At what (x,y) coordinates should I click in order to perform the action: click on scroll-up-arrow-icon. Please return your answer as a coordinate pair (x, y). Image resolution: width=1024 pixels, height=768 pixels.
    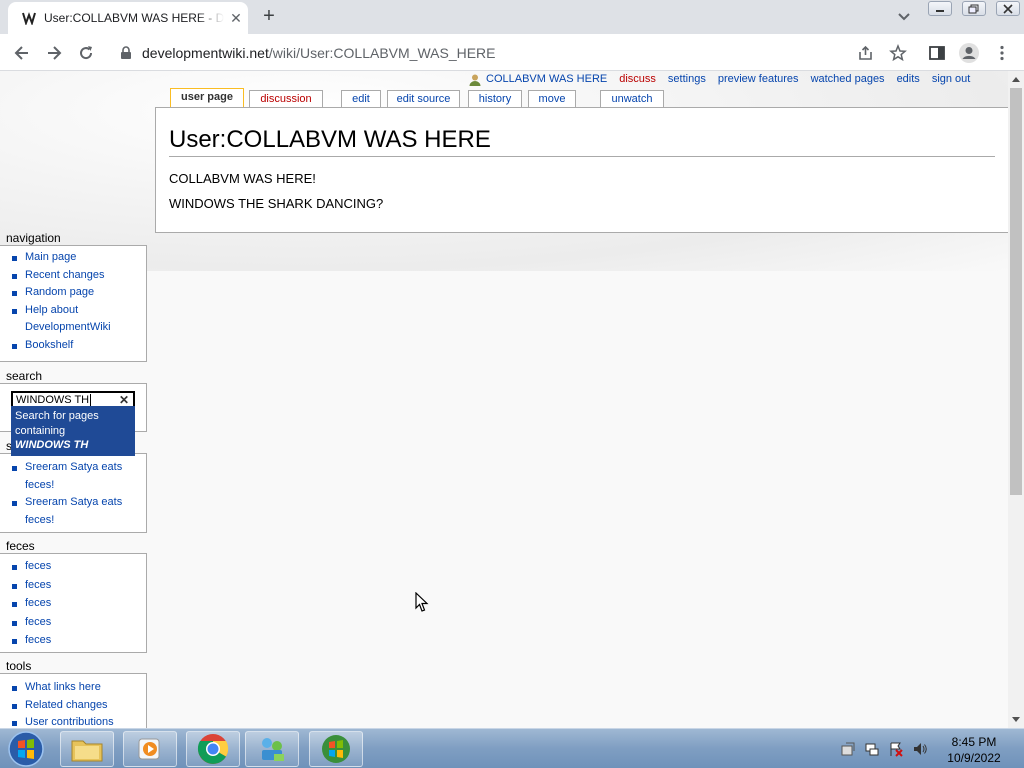
    Looking at the image, I should click on (1016, 79).